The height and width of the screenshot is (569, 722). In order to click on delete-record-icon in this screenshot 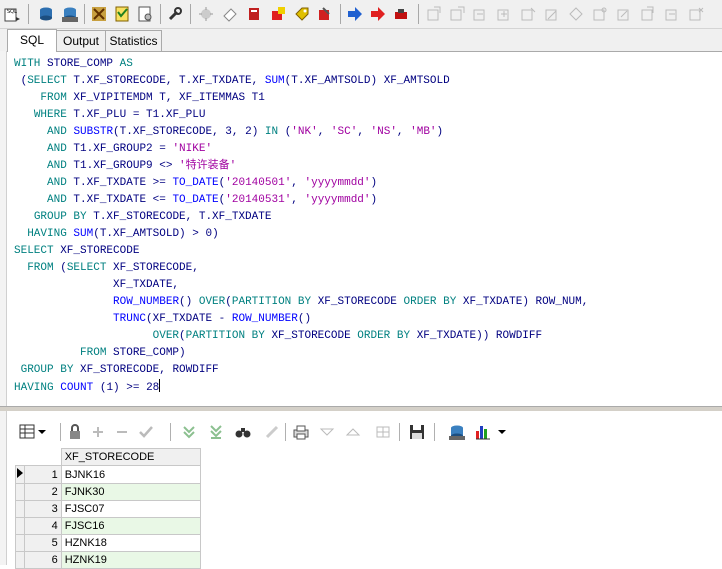, I will do `click(122, 432)`.